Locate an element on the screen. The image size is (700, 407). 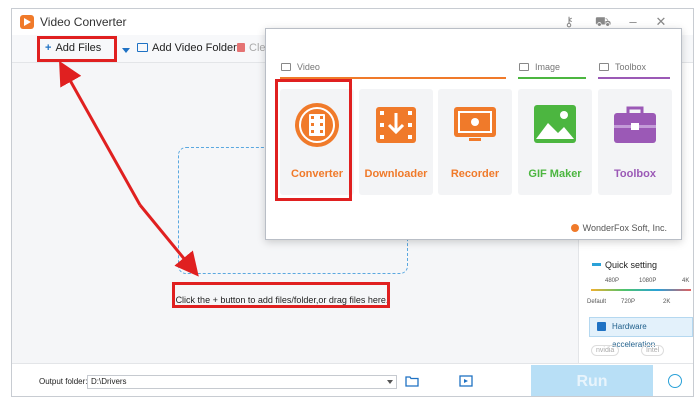
arrow-to-drop-hint is located at coordinates (168, 240).